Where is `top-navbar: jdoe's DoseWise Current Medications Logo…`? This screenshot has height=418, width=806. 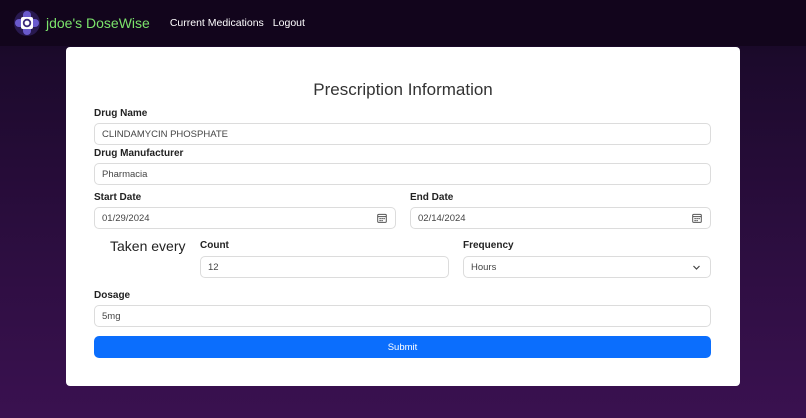 top-navbar: jdoe's DoseWise Current Medications Logo… is located at coordinates (403, 23).